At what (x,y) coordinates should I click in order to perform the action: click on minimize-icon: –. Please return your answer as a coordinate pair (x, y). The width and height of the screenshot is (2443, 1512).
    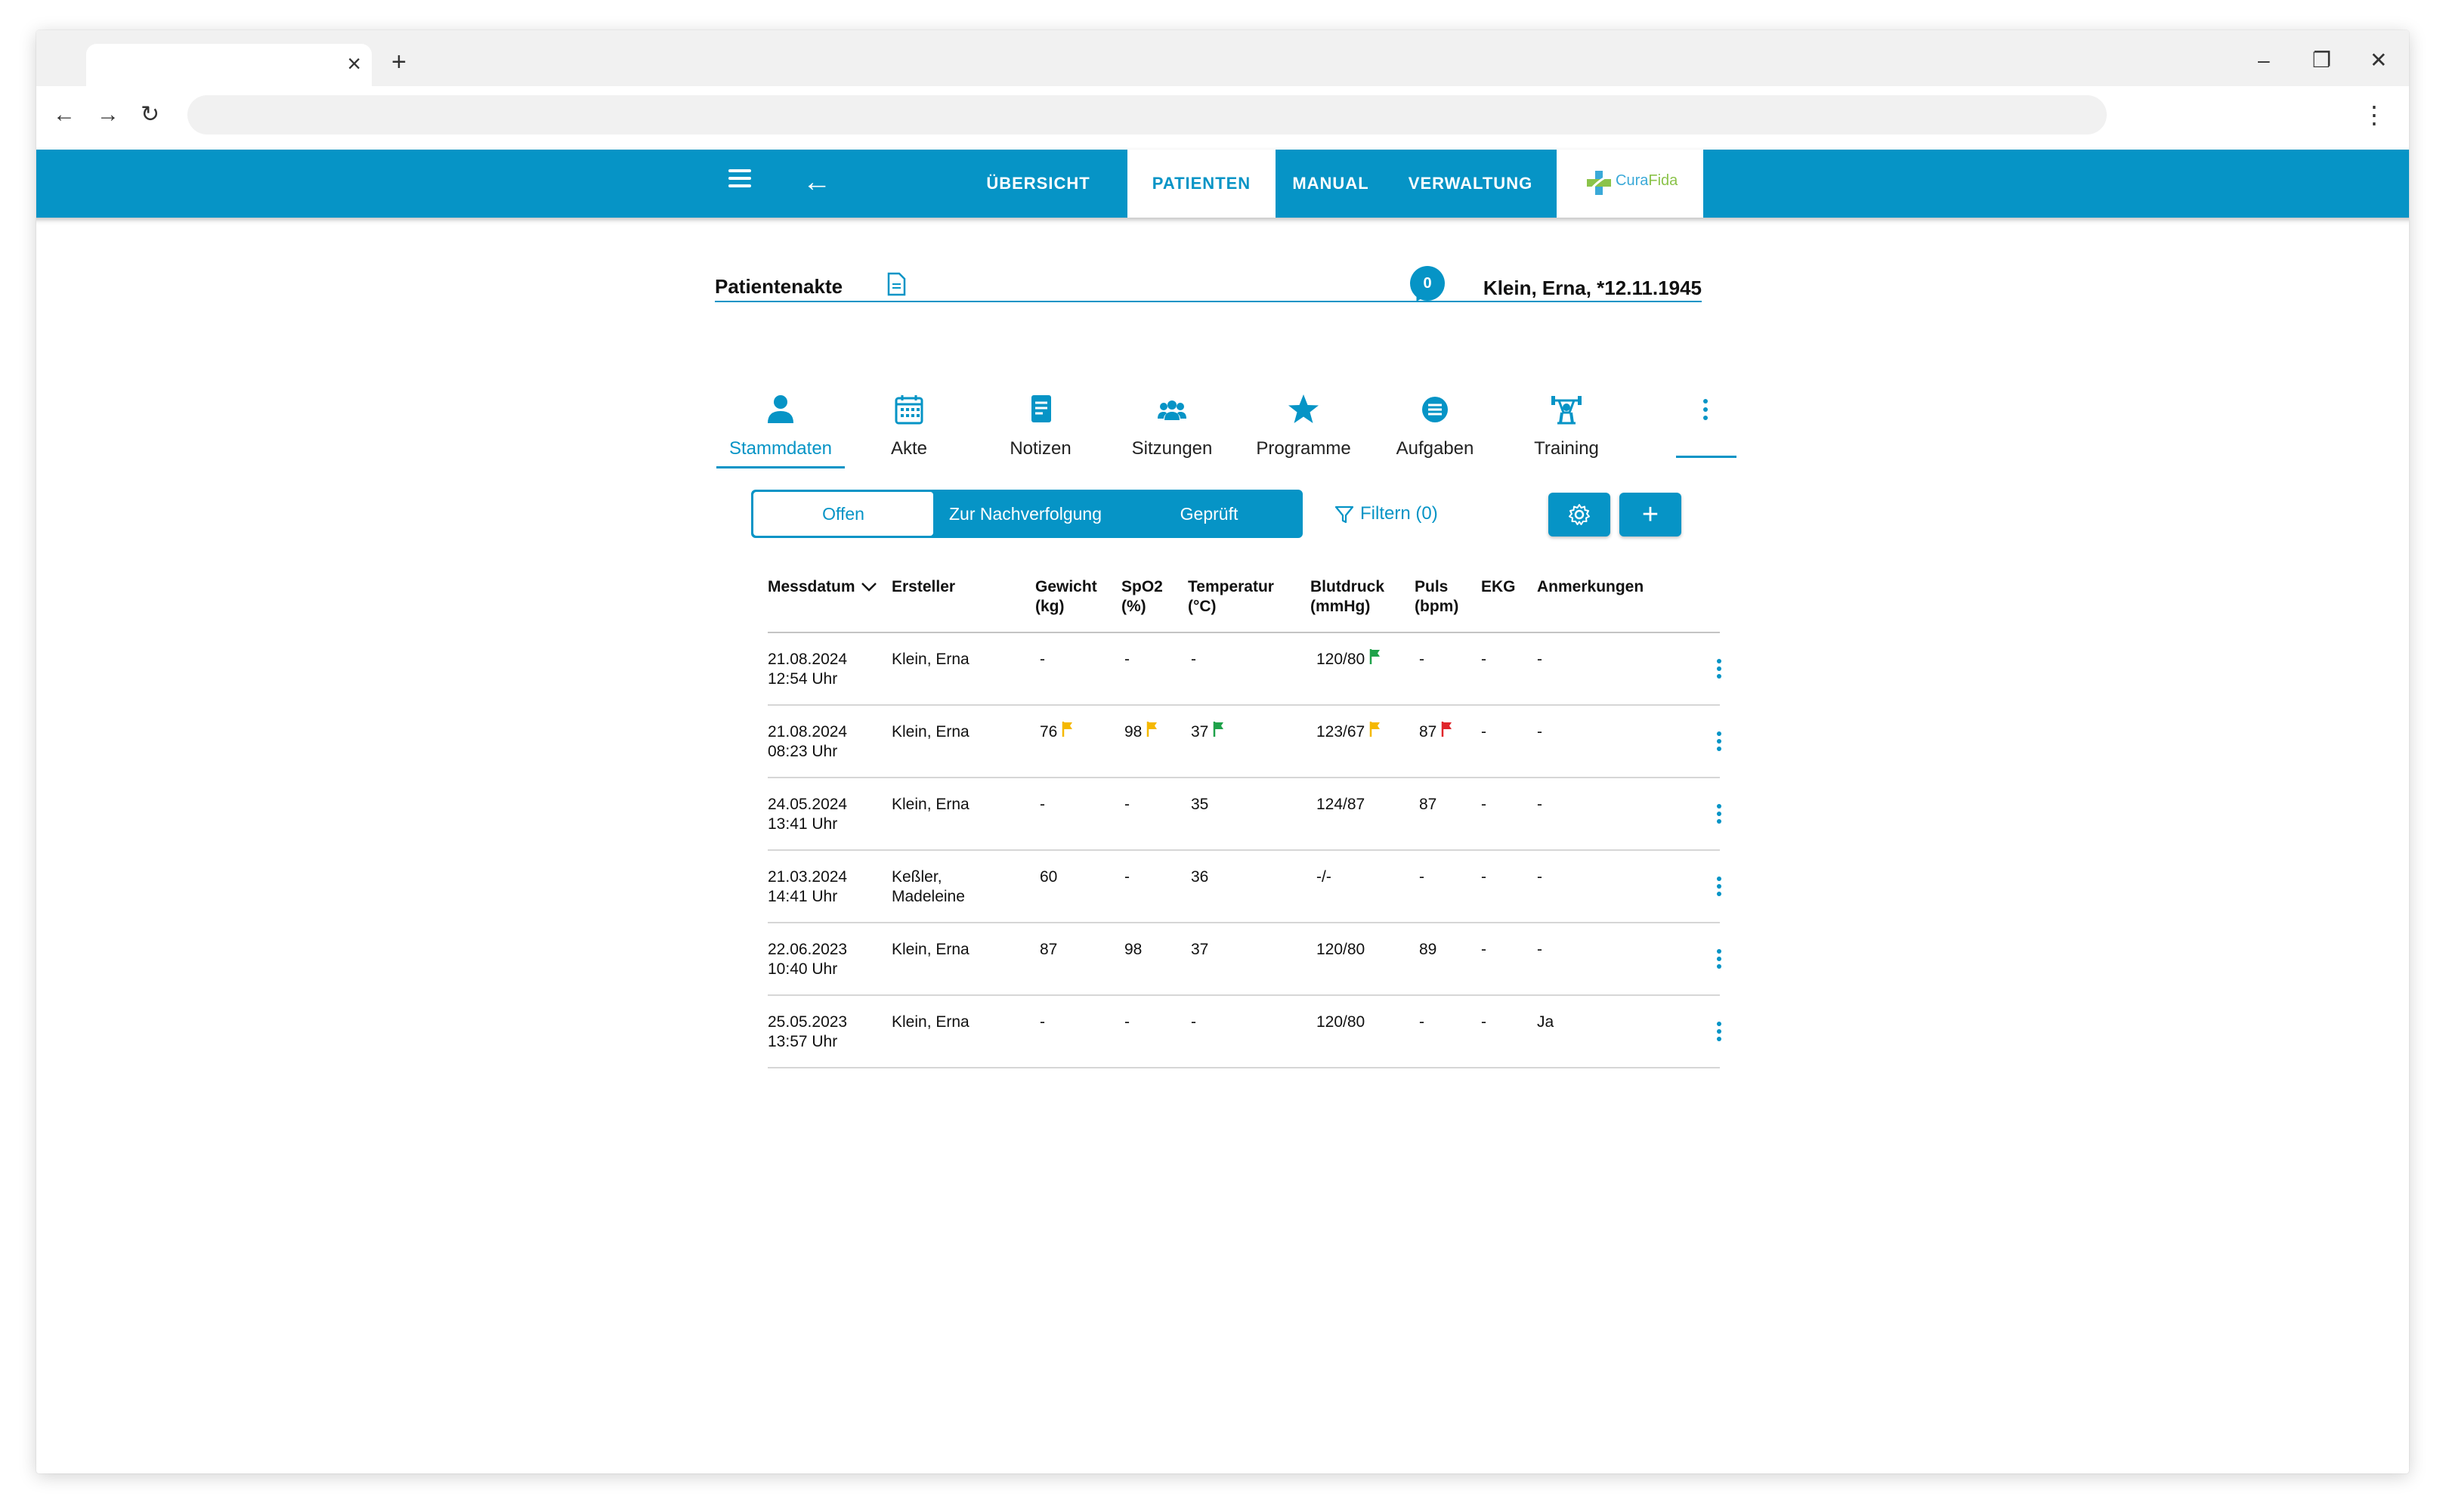
    Looking at the image, I should click on (2264, 60).